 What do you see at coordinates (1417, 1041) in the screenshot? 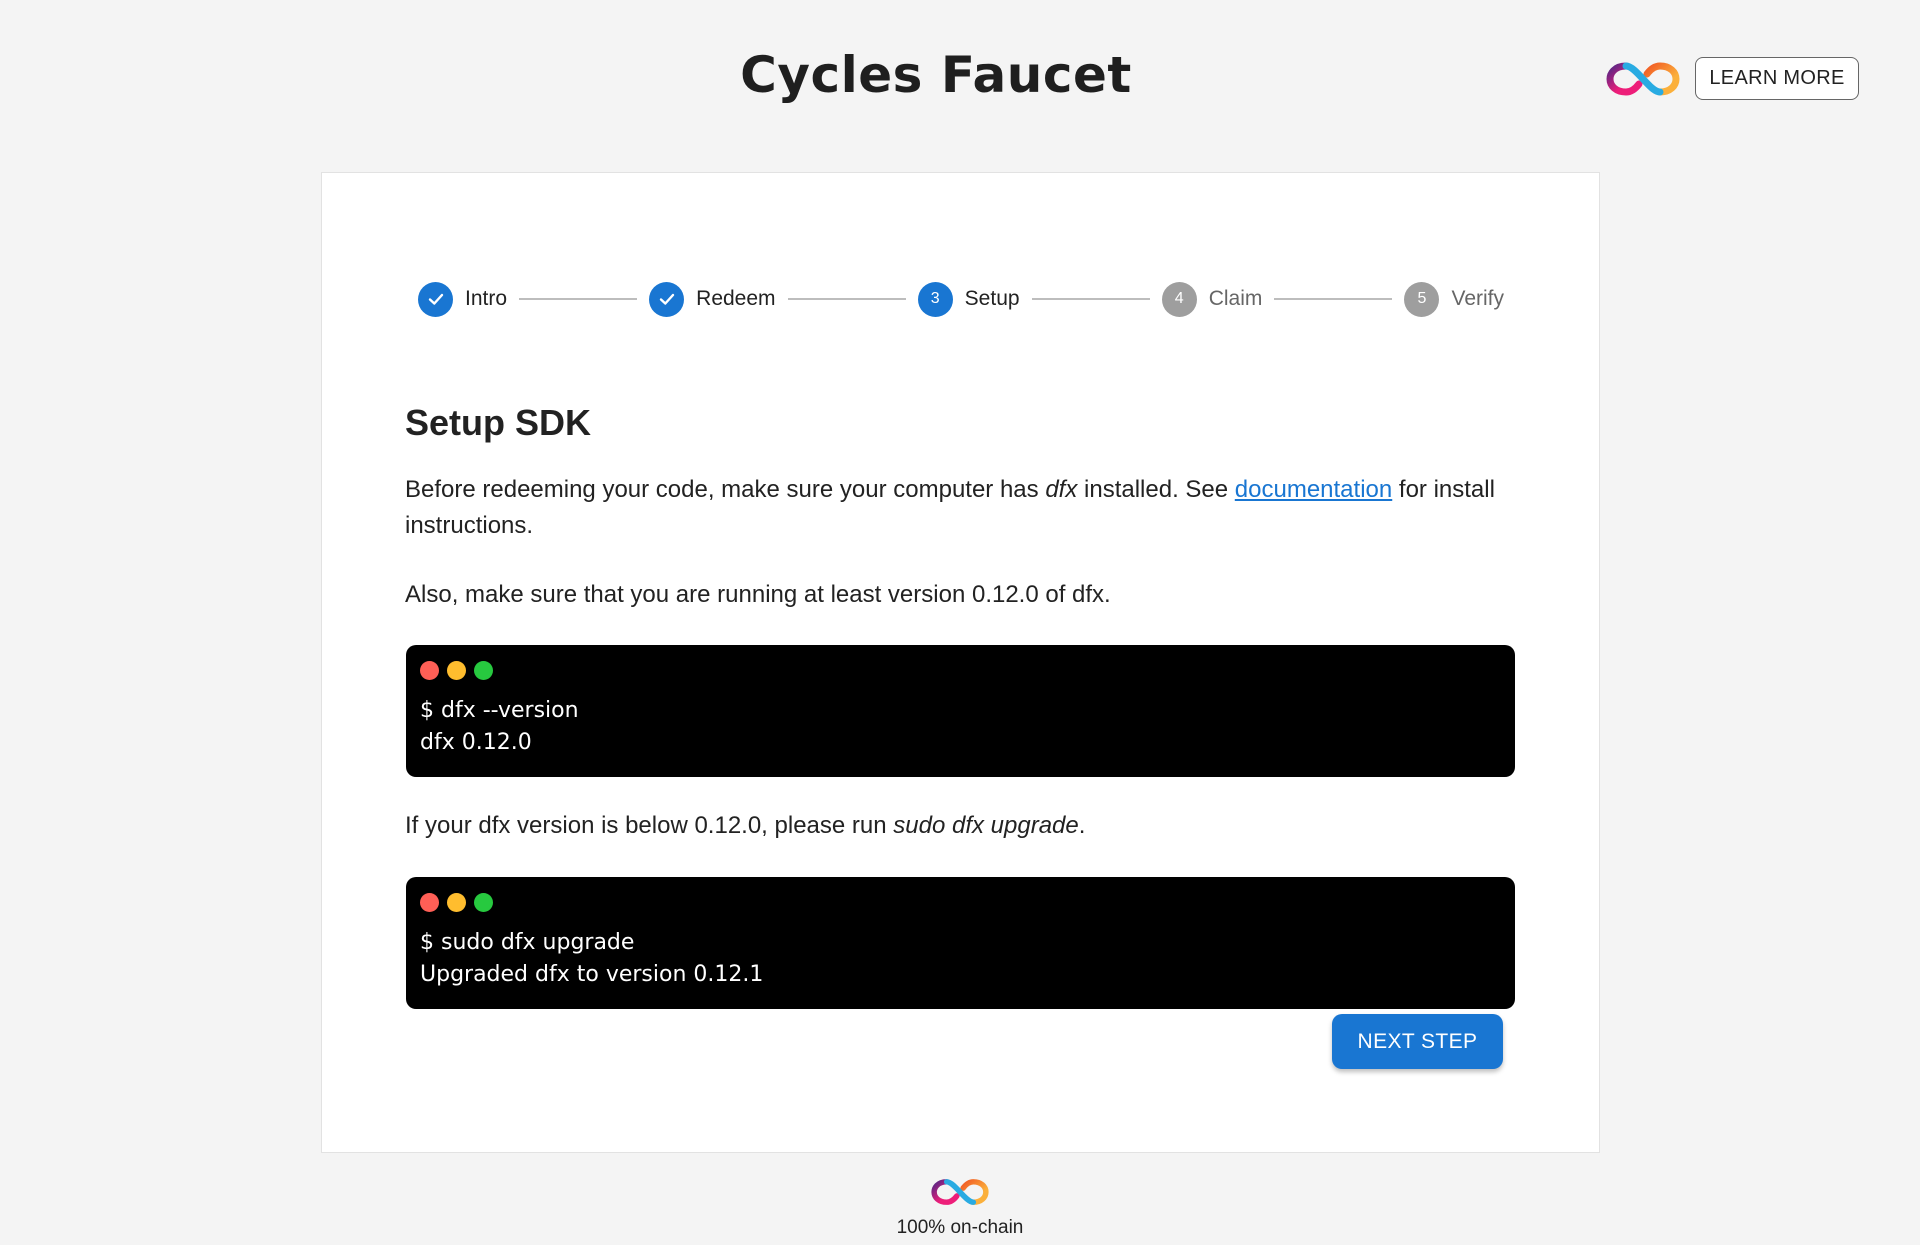
I see `next-step-button: NEXT STEP` at bounding box center [1417, 1041].